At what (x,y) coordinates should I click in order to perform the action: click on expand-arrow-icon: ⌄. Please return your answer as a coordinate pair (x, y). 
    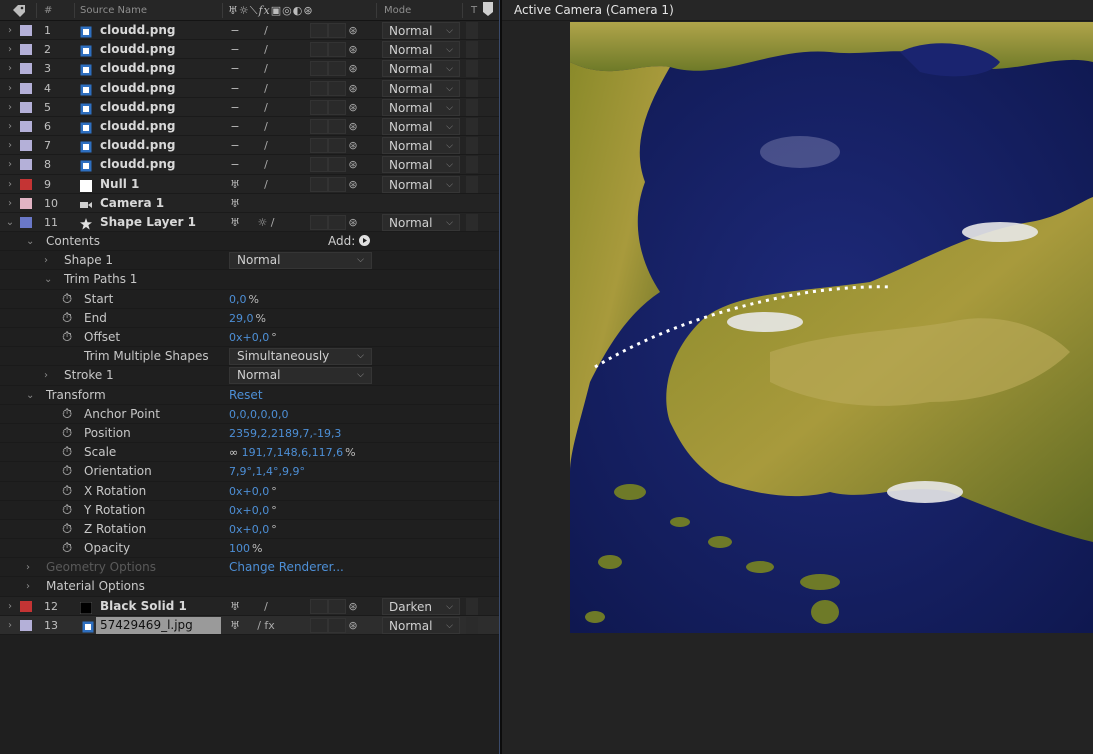
    Looking at the image, I should click on (10, 222).